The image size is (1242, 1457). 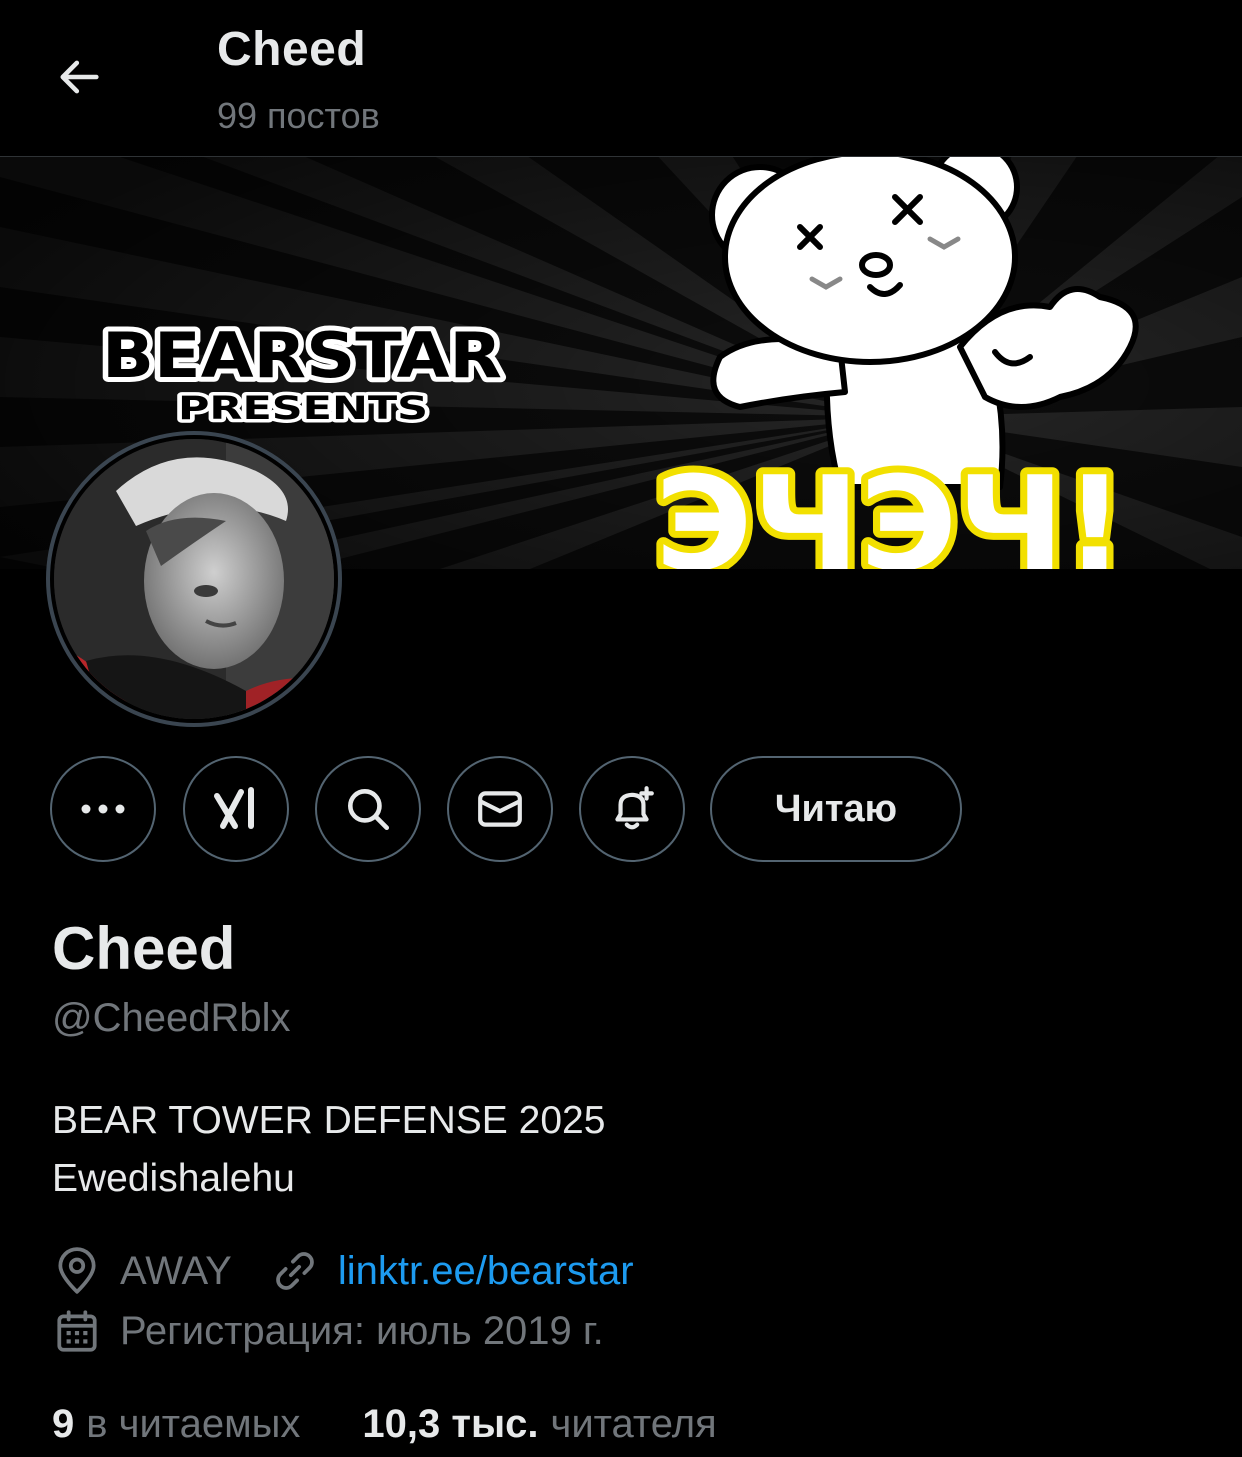 I want to click on profile-handle: @CheedRblx, so click(x=171, y=1018).